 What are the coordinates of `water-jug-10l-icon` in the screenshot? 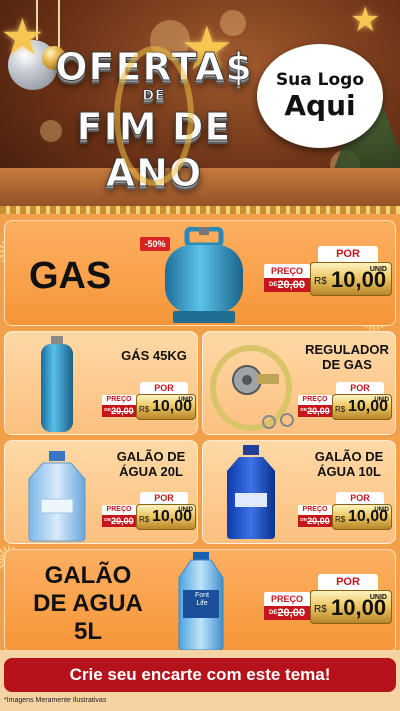 It's located at (251, 492).